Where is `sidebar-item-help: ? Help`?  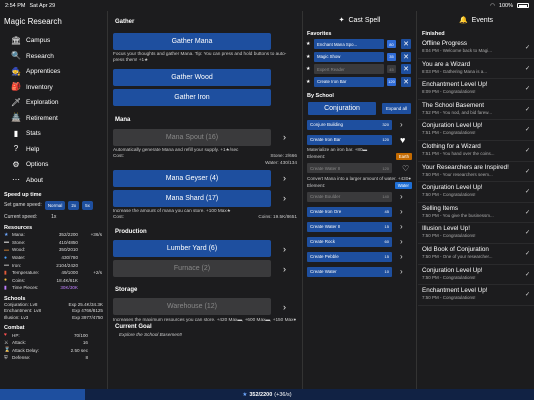 sidebar-item-help: ? Help is located at coordinates (53, 150).